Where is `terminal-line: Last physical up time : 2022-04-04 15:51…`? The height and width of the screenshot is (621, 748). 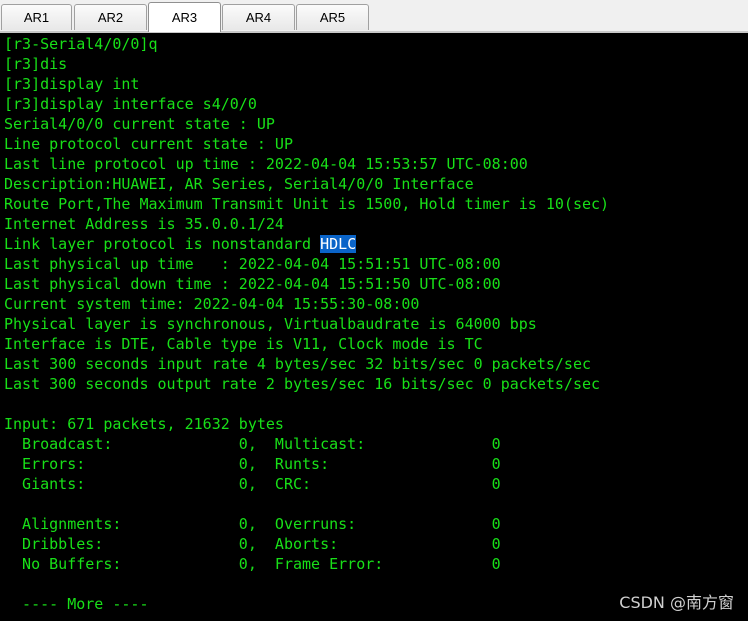 terminal-line: Last physical up time : 2022-04-04 15:51… is located at coordinates (252, 264).